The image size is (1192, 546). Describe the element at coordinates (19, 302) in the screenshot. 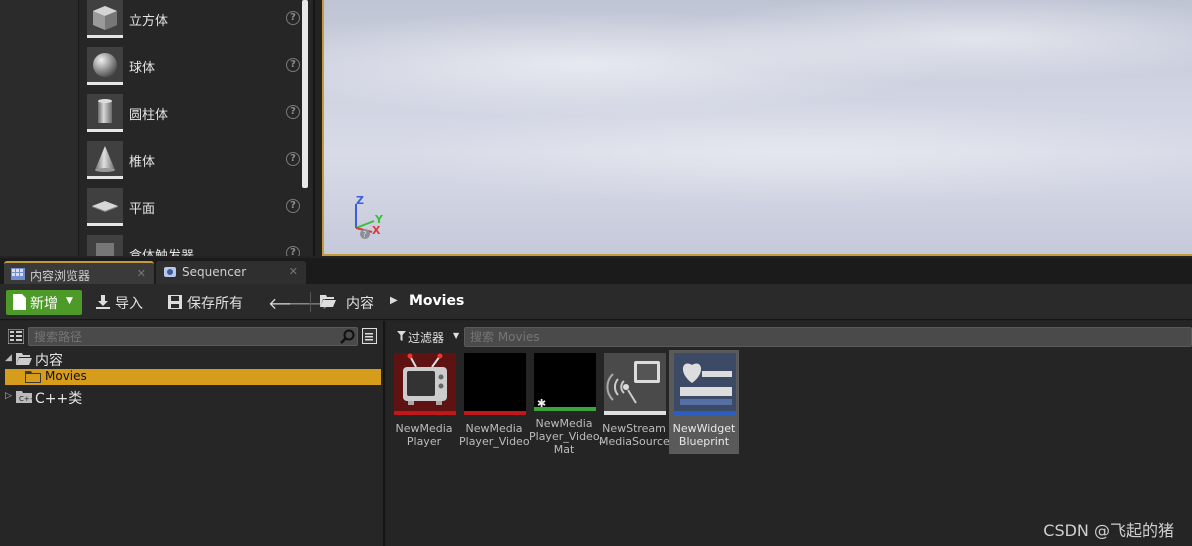

I see `new-file-icon` at that location.